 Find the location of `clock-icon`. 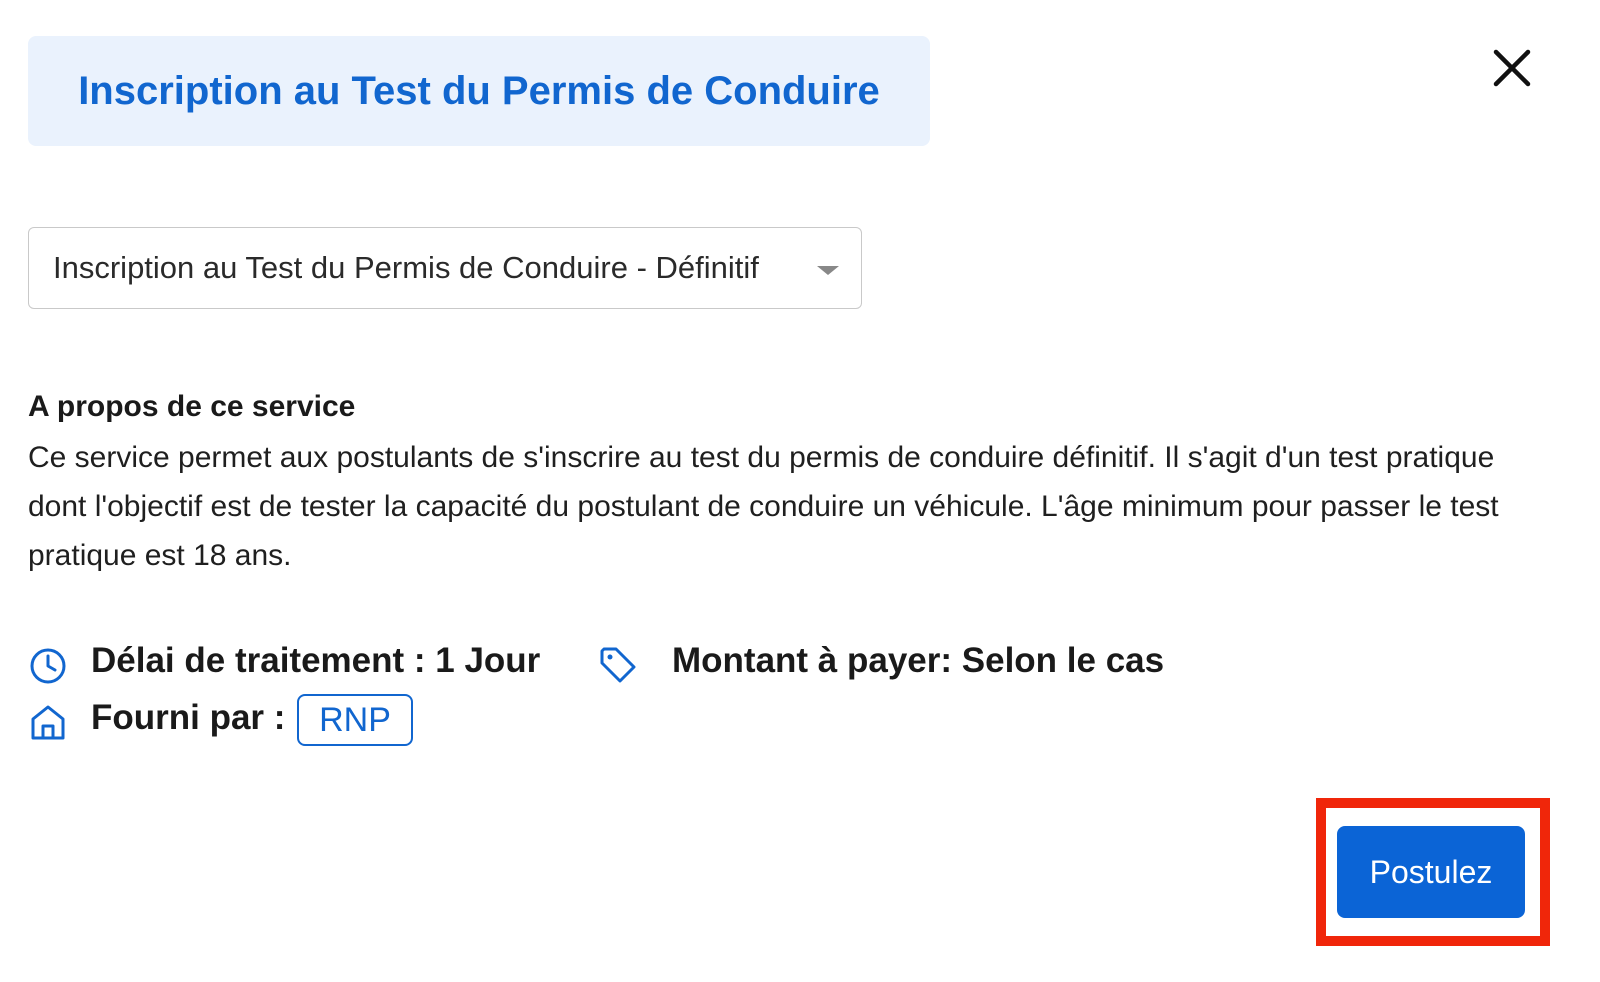

clock-icon is located at coordinates (48, 666).